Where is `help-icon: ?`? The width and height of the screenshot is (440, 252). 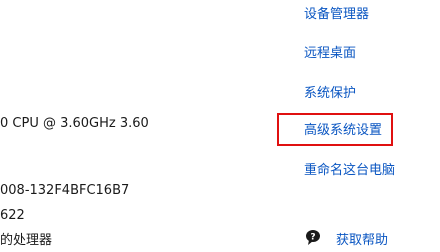
help-icon: ? is located at coordinates (314, 238).